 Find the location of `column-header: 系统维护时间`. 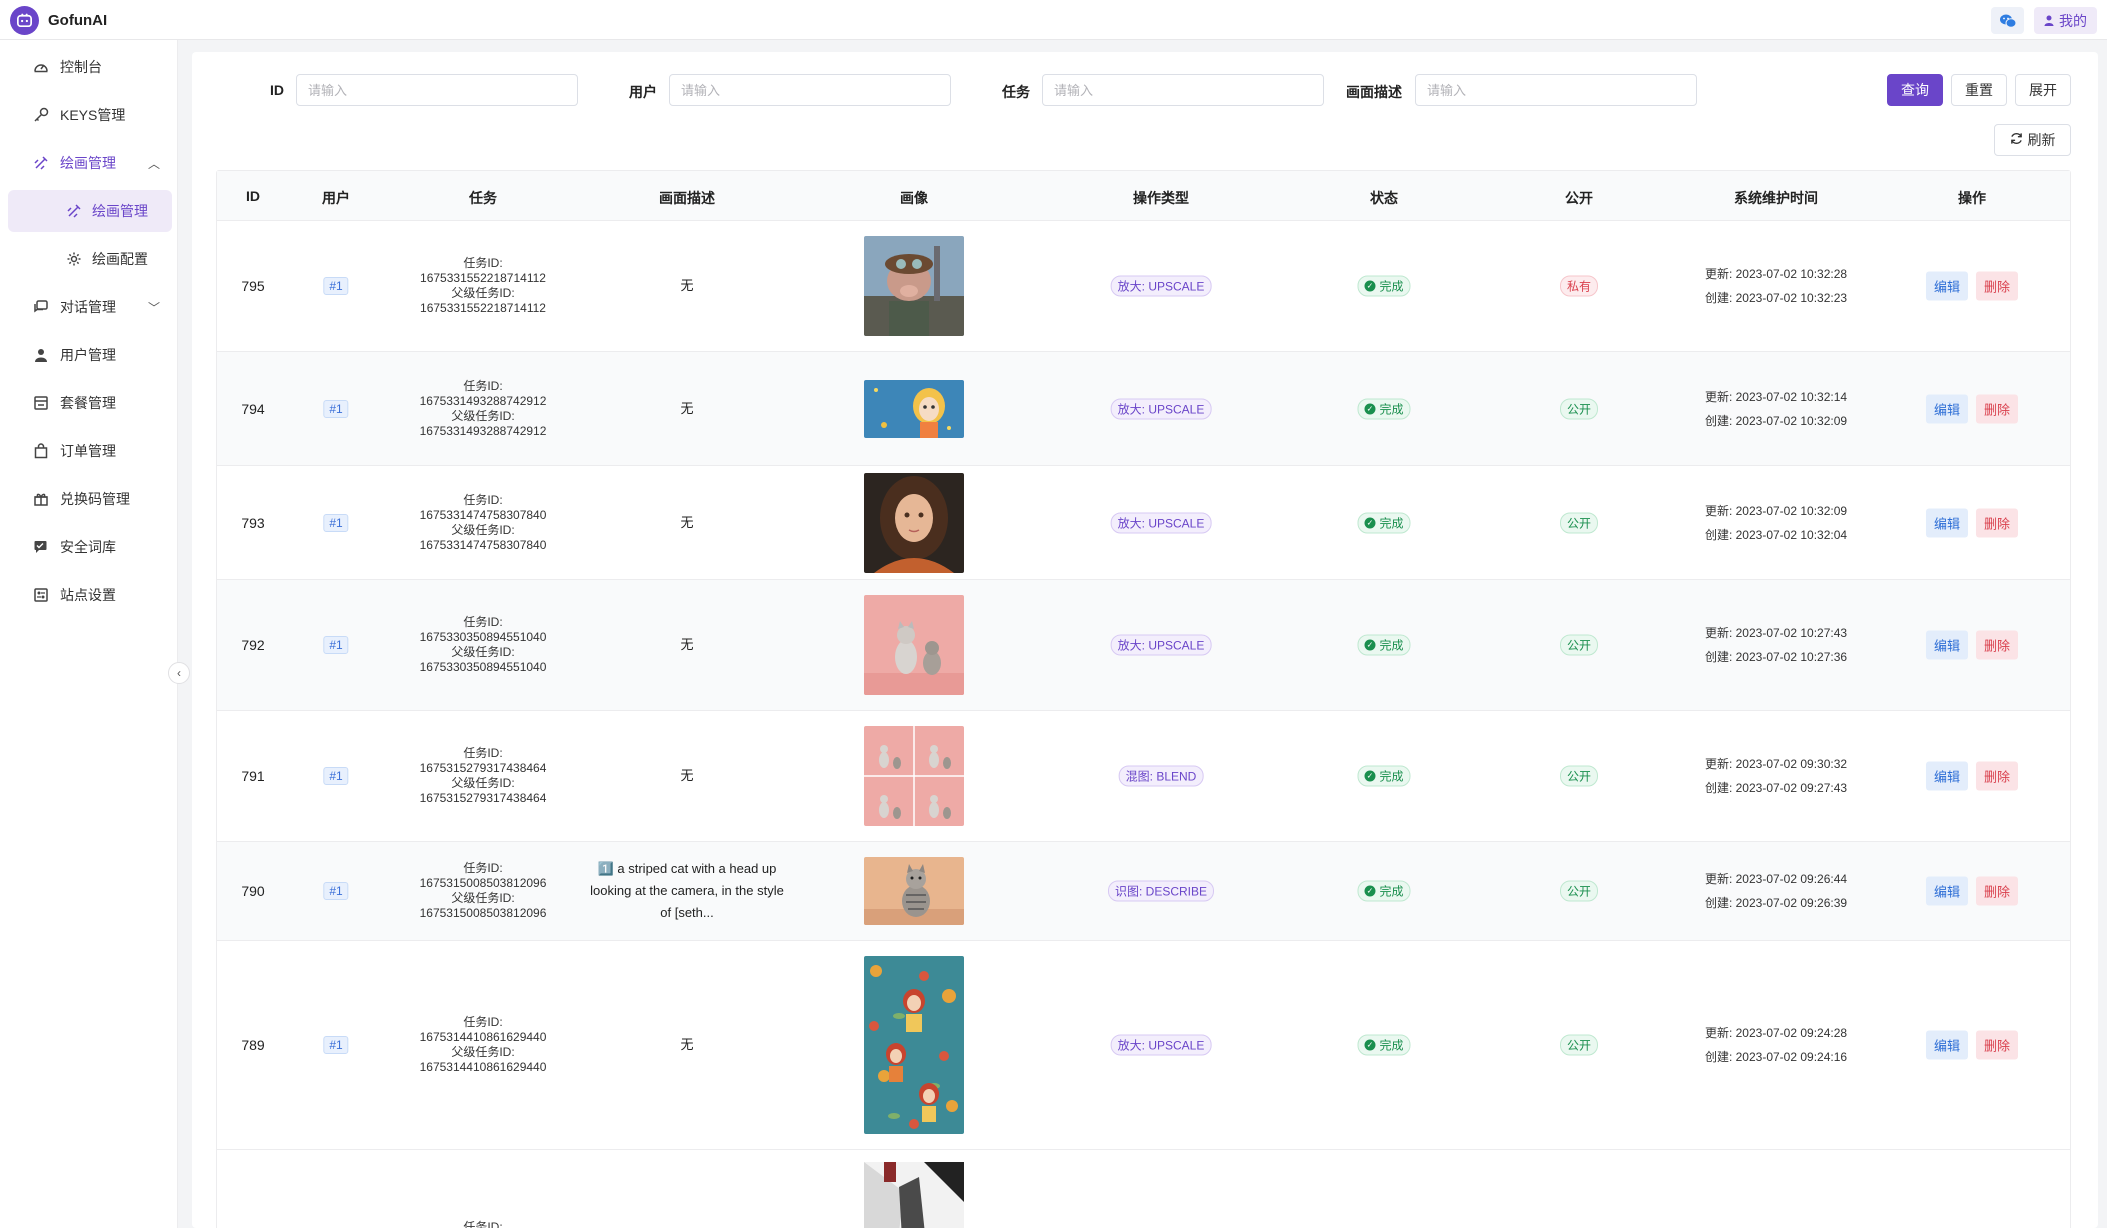

column-header: 系统维护时间 is located at coordinates (1776, 198).